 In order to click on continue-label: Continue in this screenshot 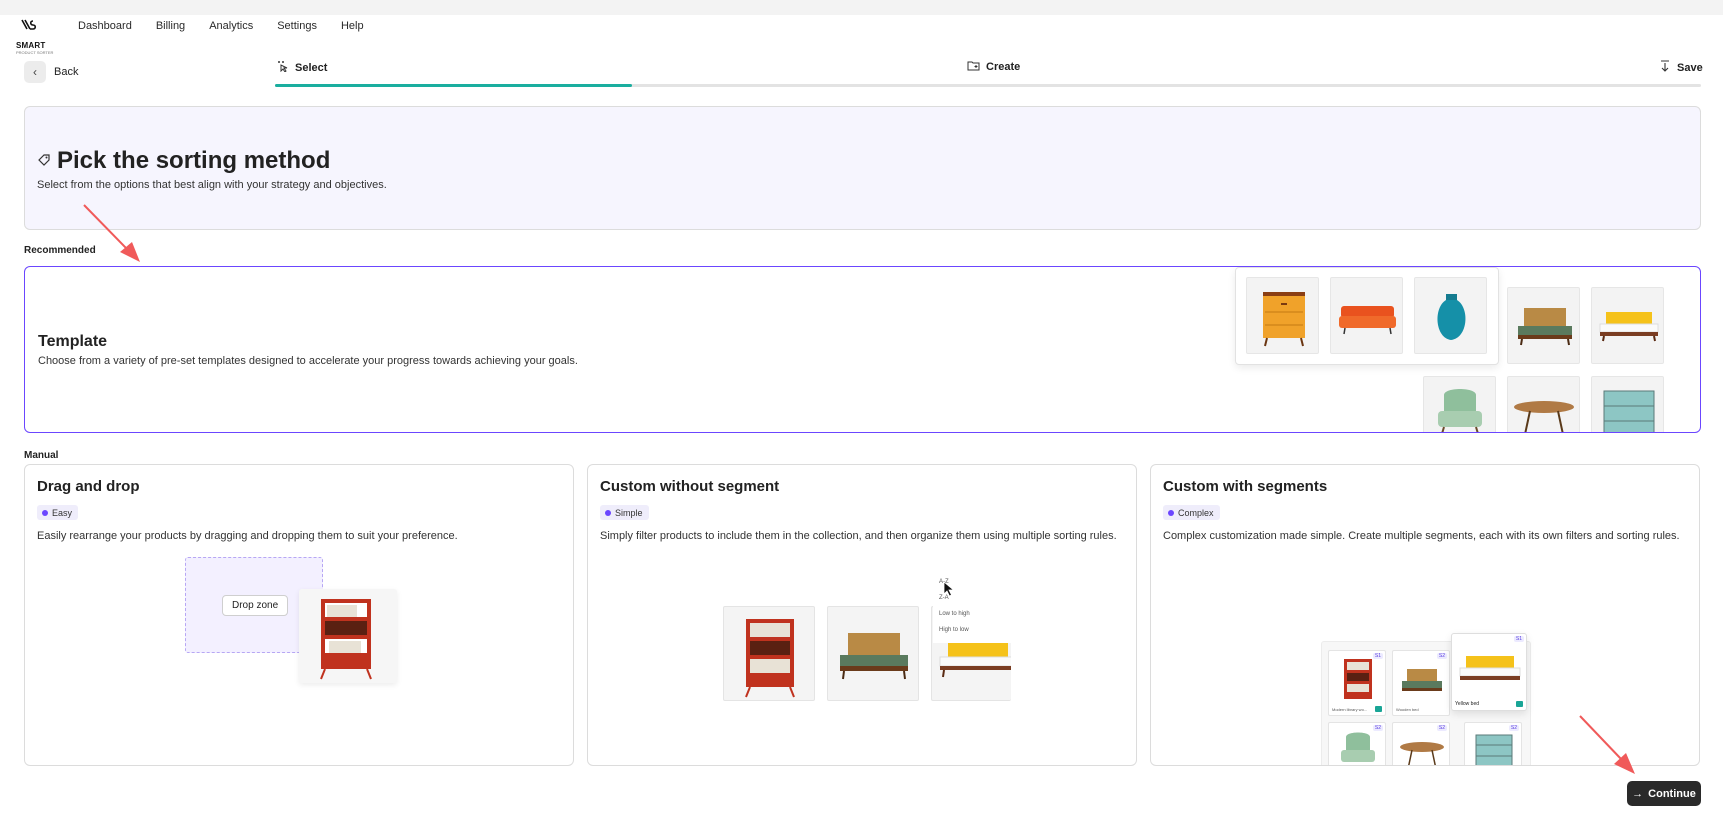, I will do `click(1672, 793)`.